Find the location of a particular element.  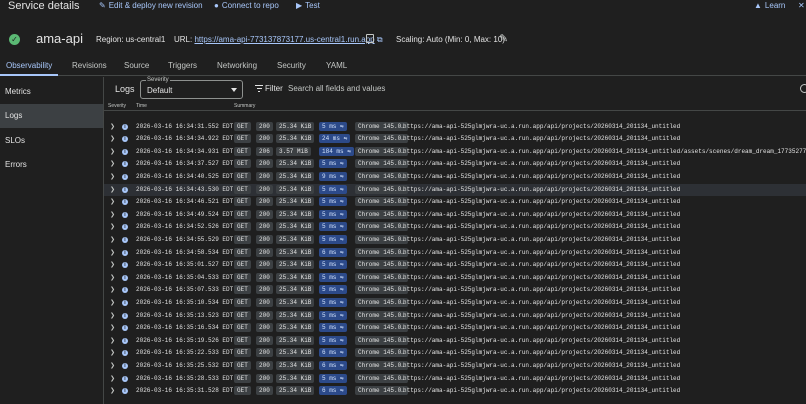

tab-source: Source is located at coordinates (136, 65).